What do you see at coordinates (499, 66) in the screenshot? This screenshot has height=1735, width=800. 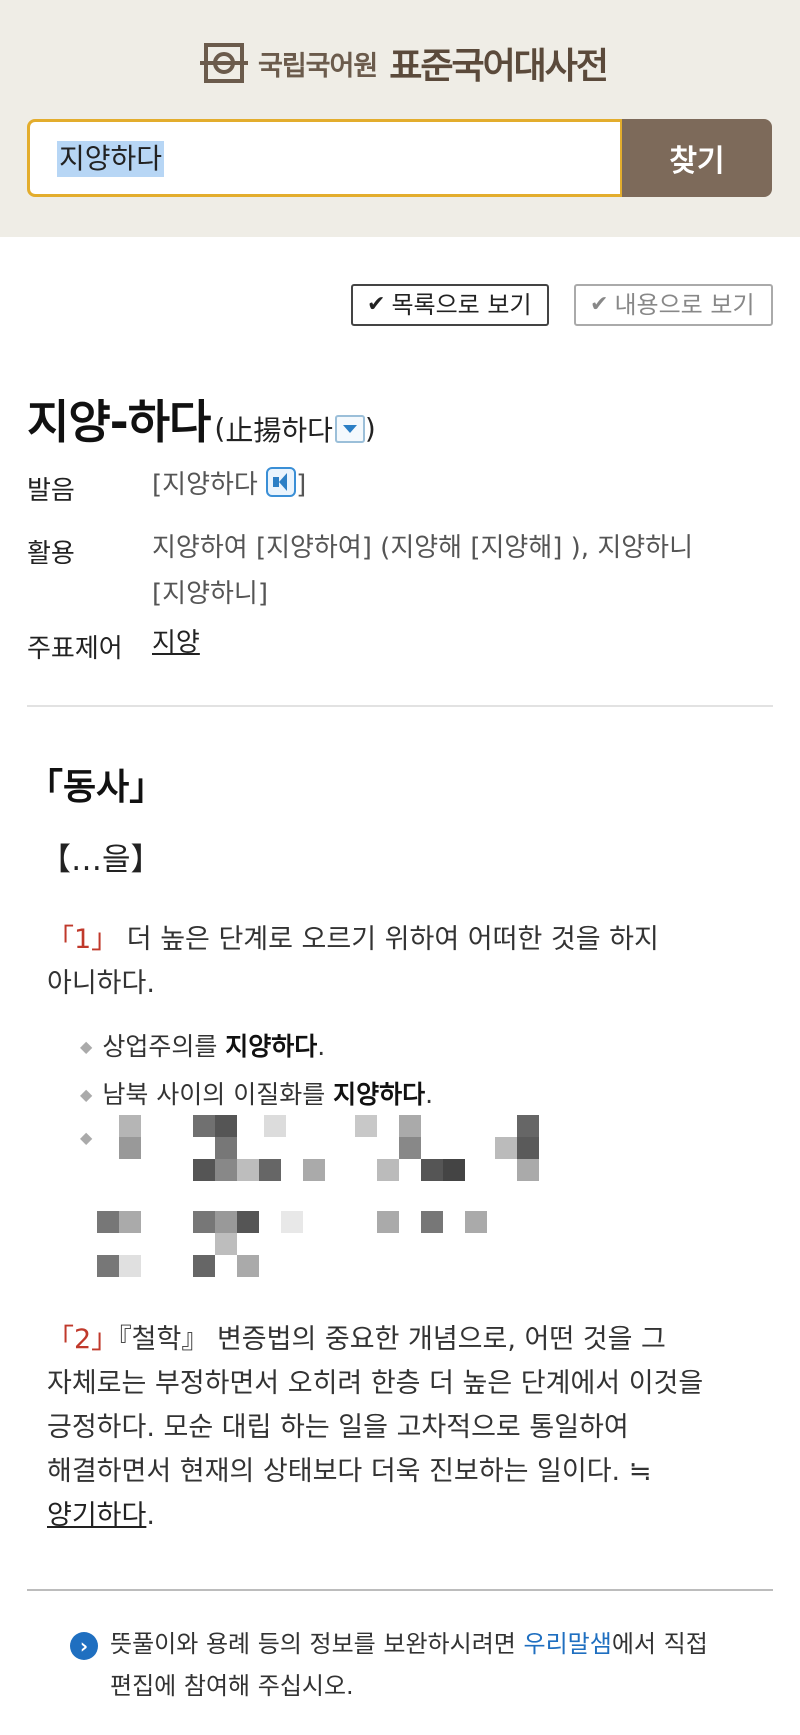 I see `dictionary-name: 표준국어대사전` at bounding box center [499, 66].